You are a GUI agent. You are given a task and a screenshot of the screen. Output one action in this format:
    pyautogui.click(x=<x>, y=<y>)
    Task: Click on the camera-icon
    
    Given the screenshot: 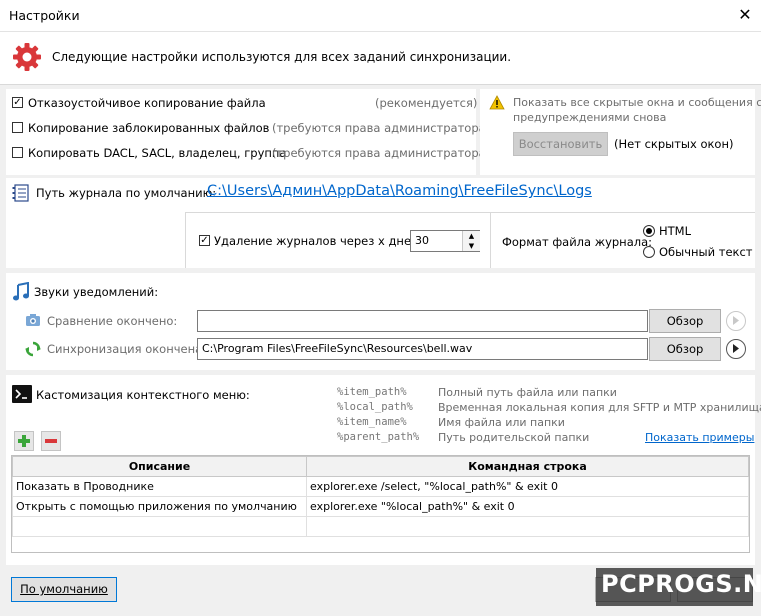 What is the action you would take?
    pyautogui.click(x=33, y=320)
    